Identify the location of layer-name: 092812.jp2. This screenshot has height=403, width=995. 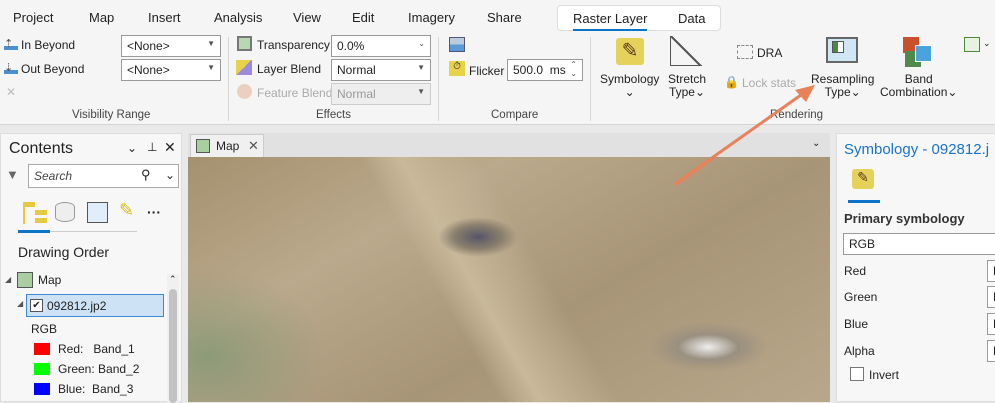
(77, 306).